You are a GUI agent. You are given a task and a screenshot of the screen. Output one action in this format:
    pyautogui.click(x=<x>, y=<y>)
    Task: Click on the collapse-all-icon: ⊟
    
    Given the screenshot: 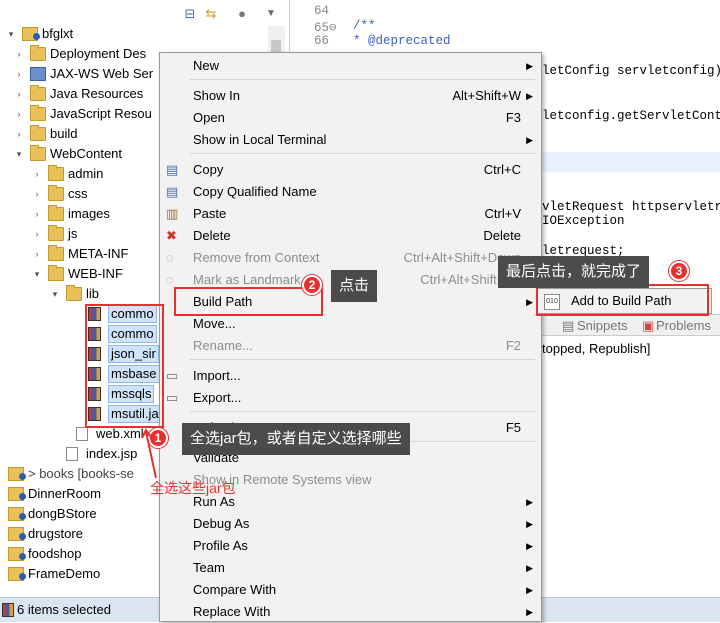 What is the action you would take?
    pyautogui.click(x=190, y=14)
    